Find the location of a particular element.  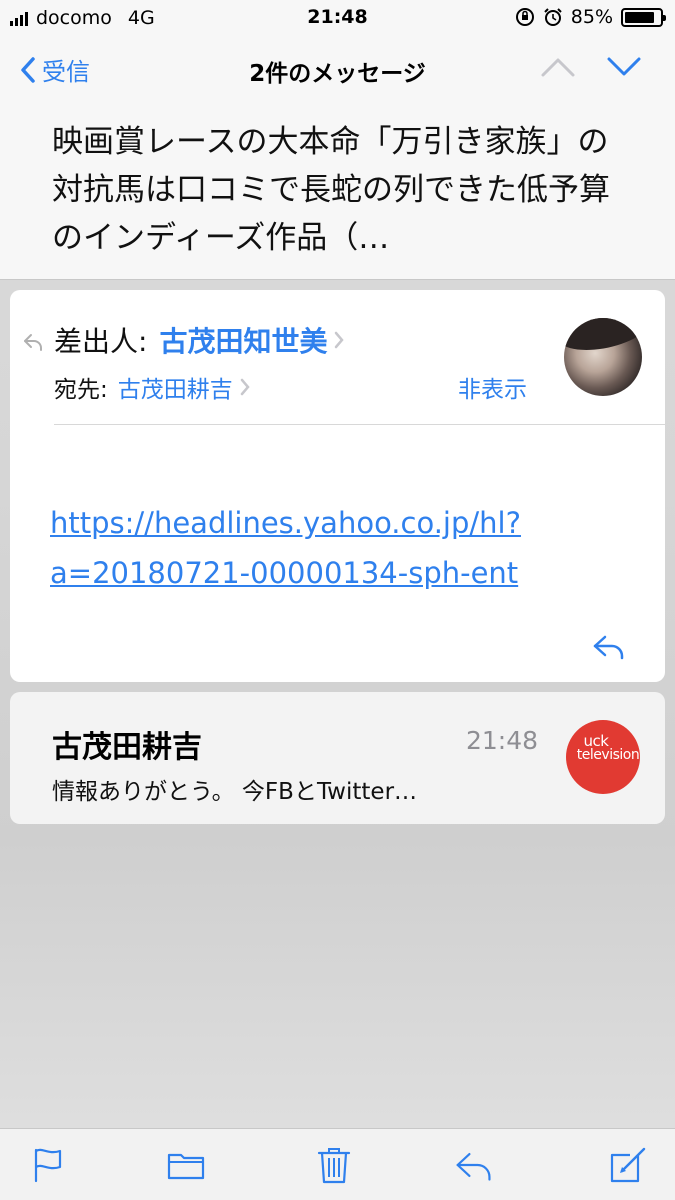

status-right: 85% is located at coordinates (590, 17).